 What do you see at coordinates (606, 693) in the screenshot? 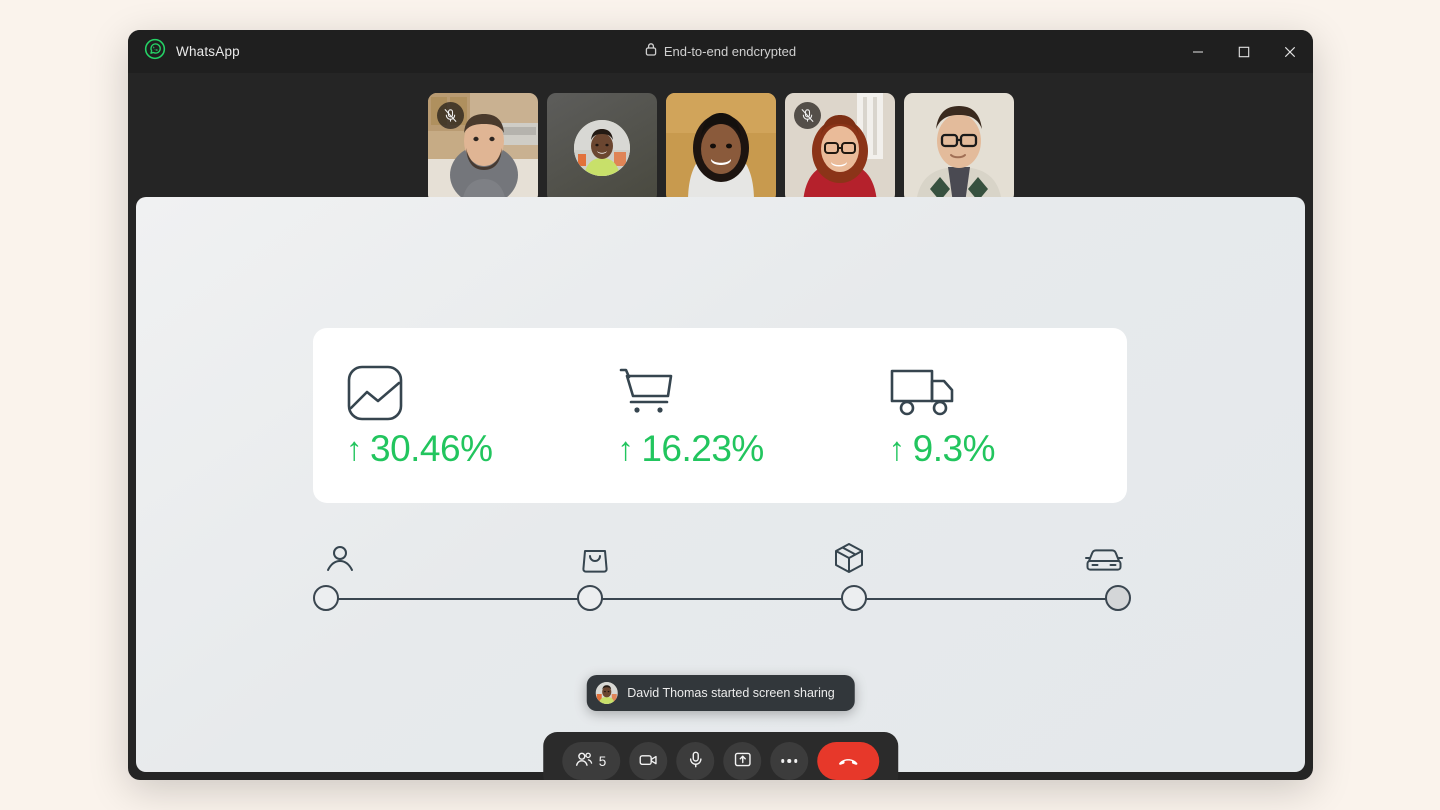
I see `toast-avatar` at bounding box center [606, 693].